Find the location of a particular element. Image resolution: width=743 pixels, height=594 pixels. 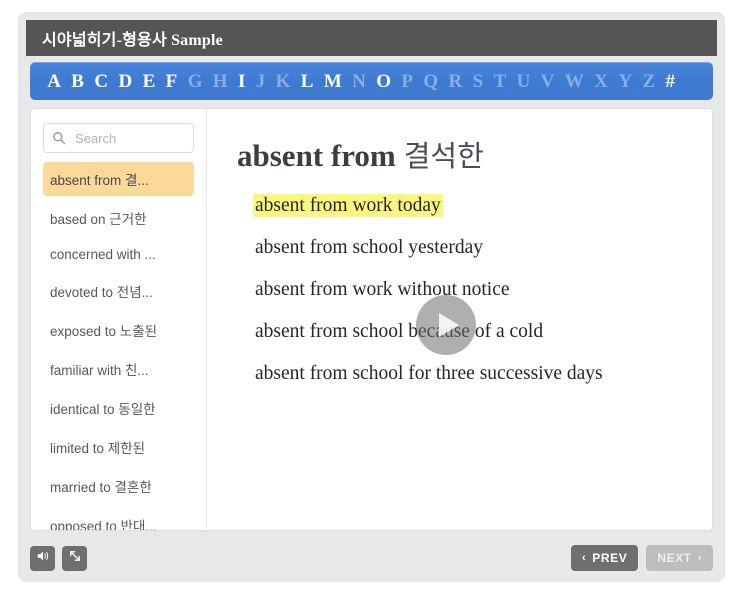

play-button is located at coordinates (446, 325).